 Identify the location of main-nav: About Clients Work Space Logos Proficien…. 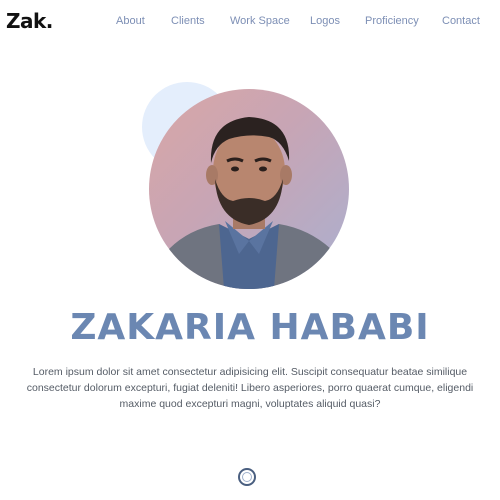
(250, 23).